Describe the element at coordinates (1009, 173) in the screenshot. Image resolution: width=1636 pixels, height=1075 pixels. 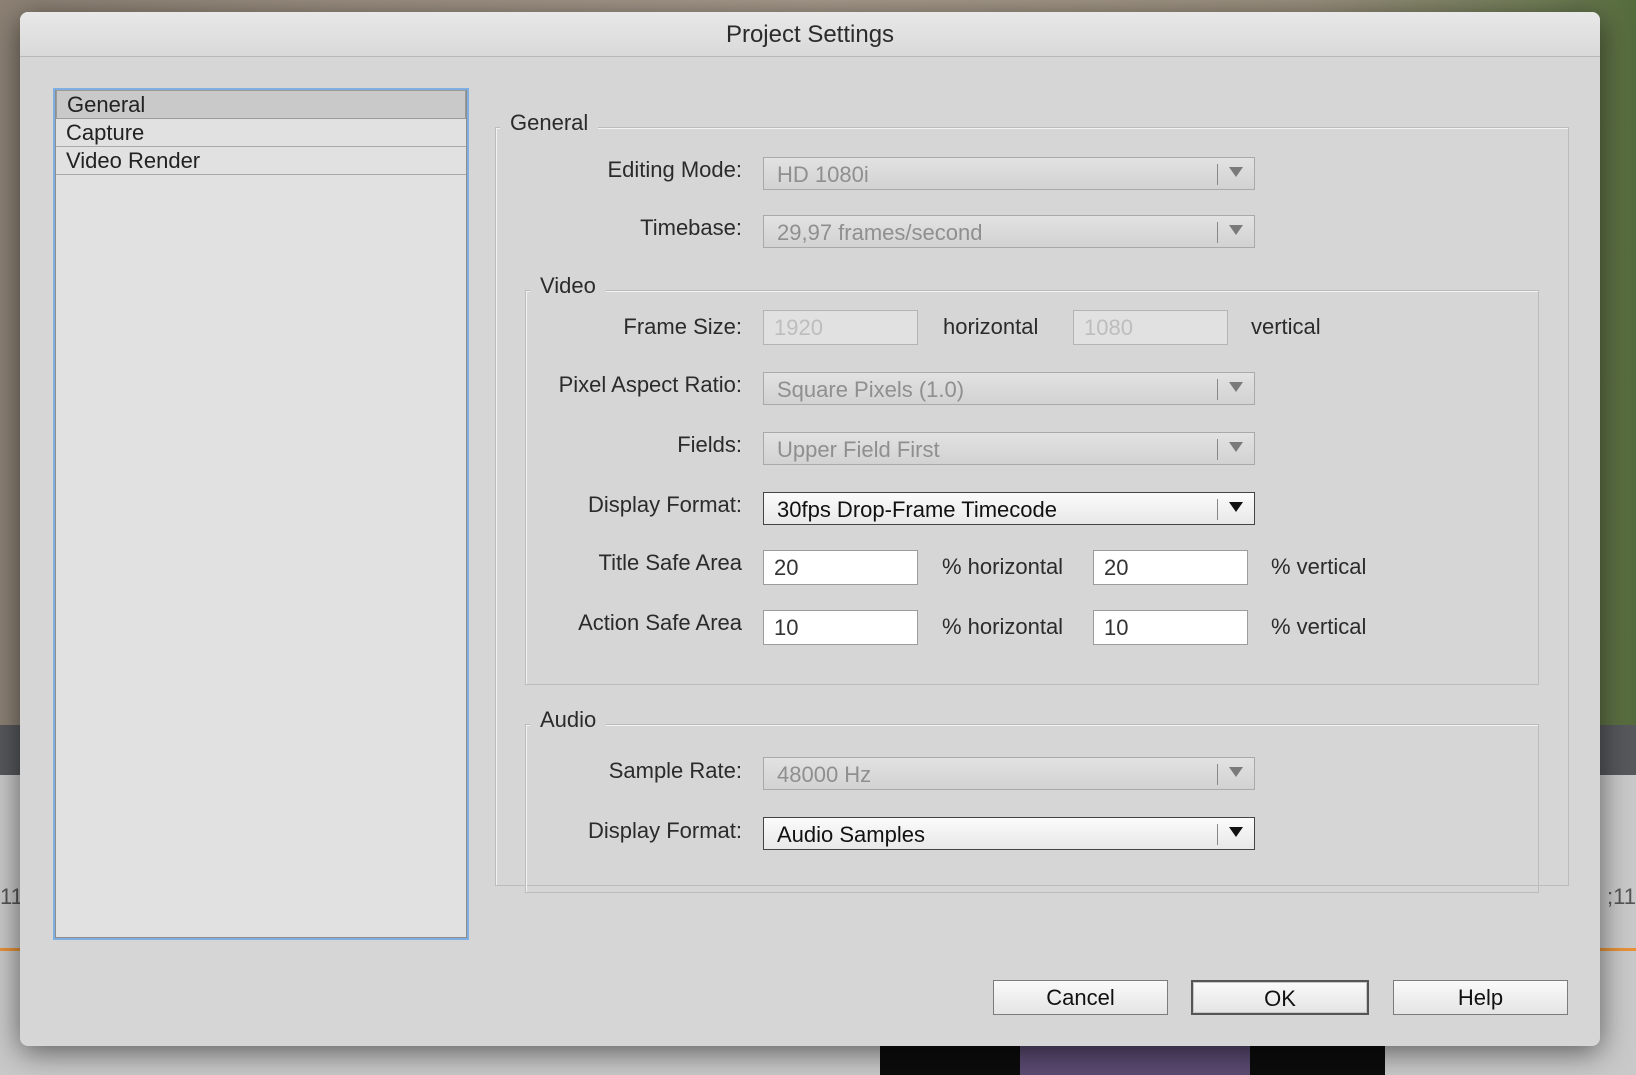
I see `editing-mode-select: HD 1080i` at that location.